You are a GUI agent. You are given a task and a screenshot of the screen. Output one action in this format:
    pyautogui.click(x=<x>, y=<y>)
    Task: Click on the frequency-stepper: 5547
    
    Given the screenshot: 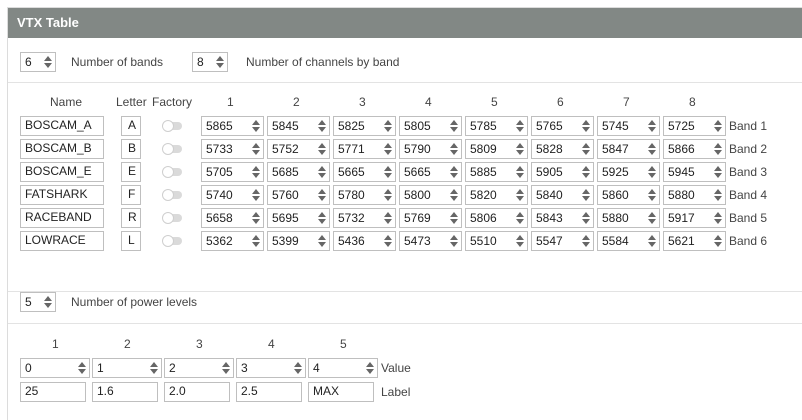 What is the action you would take?
    pyautogui.click(x=562, y=241)
    